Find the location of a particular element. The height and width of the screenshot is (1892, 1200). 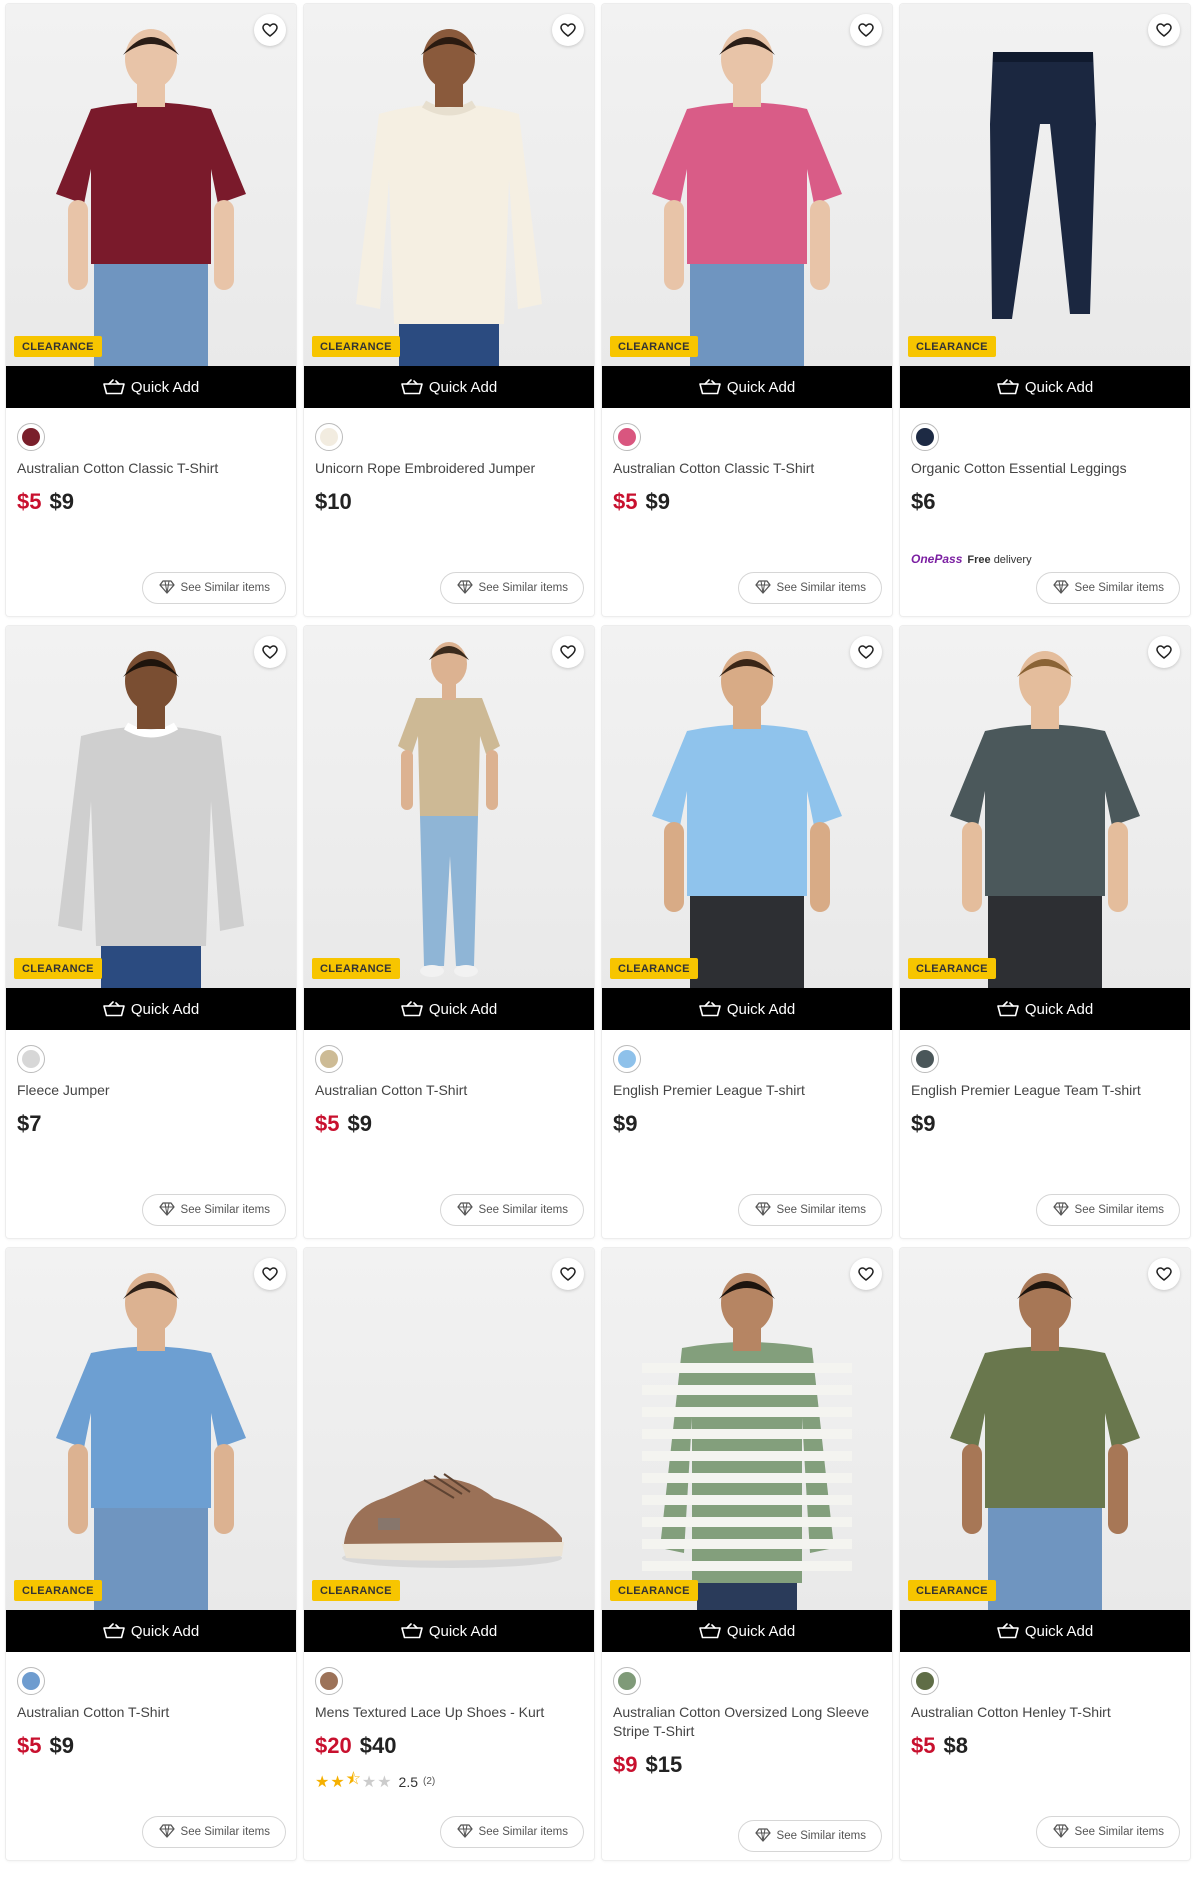

star-icon: ★ is located at coordinates (384, 1782).